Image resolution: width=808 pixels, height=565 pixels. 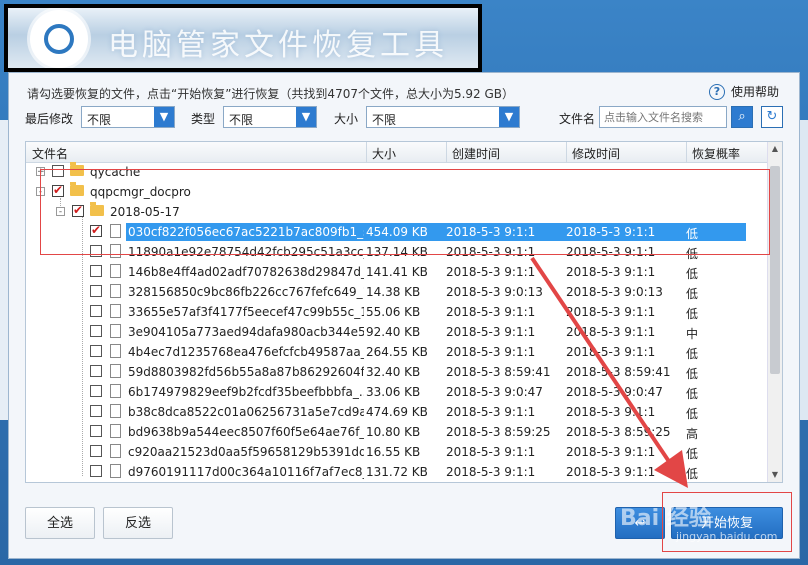 What do you see at coordinates (609, 372) in the screenshot?
I see `annotation-arrow` at bounding box center [609, 372].